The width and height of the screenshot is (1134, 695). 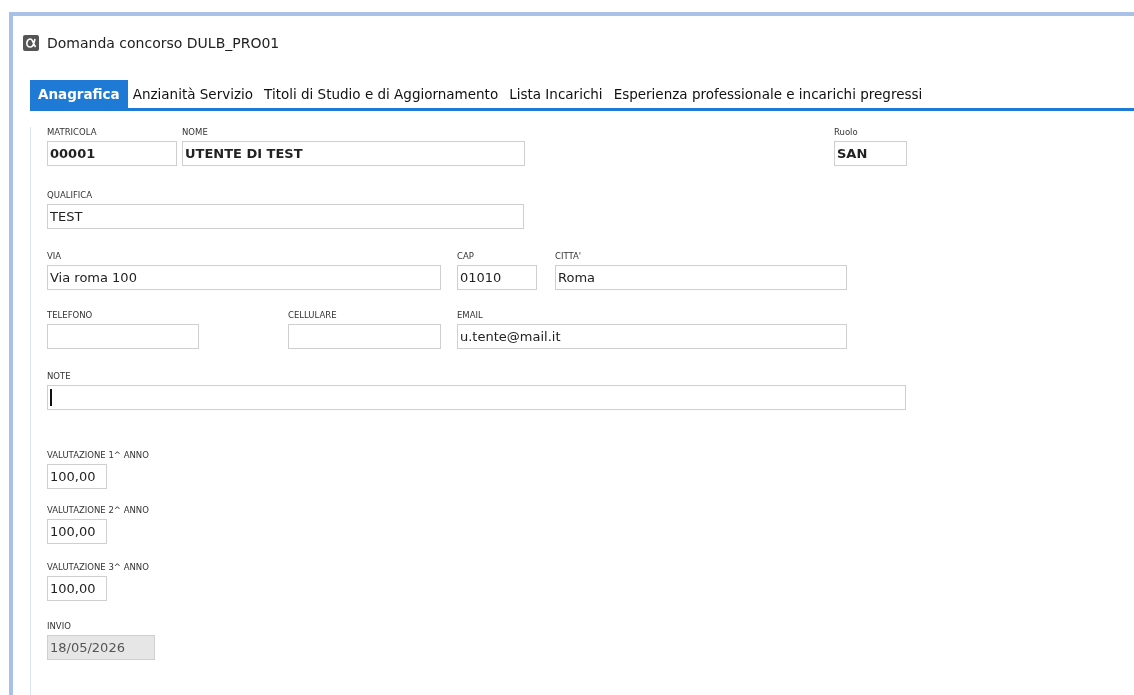 What do you see at coordinates (70, 315) in the screenshot?
I see `field-label: TELEFONO` at bounding box center [70, 315].